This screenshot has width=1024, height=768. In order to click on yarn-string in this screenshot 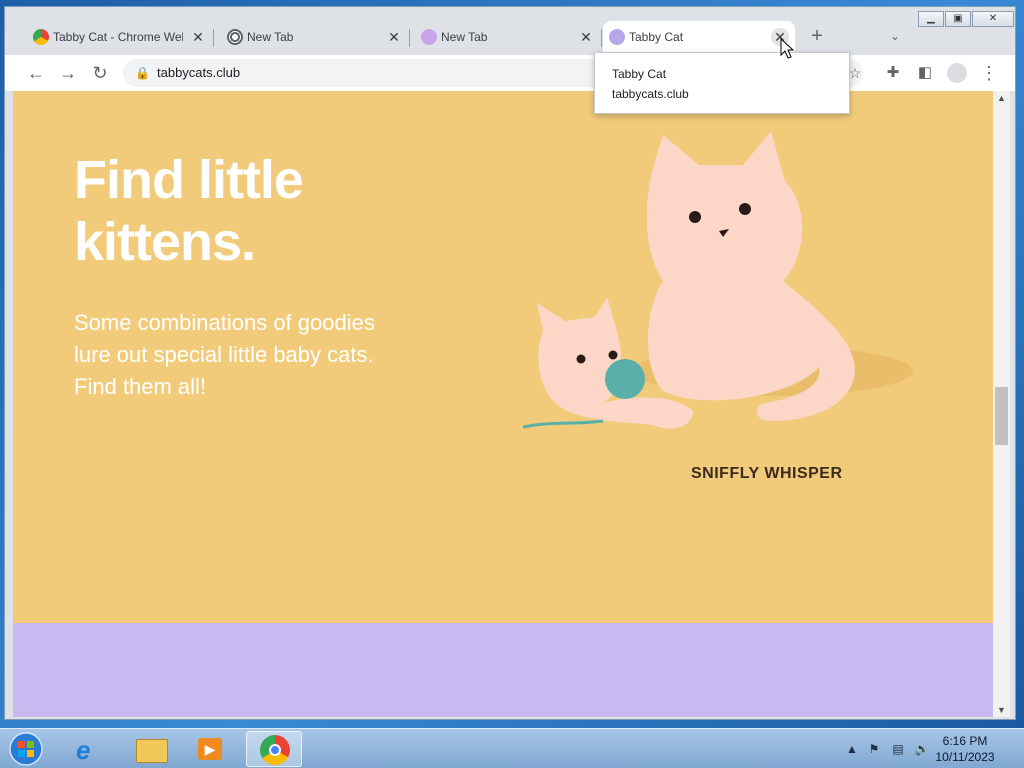, I will do `click(563, 424)`.